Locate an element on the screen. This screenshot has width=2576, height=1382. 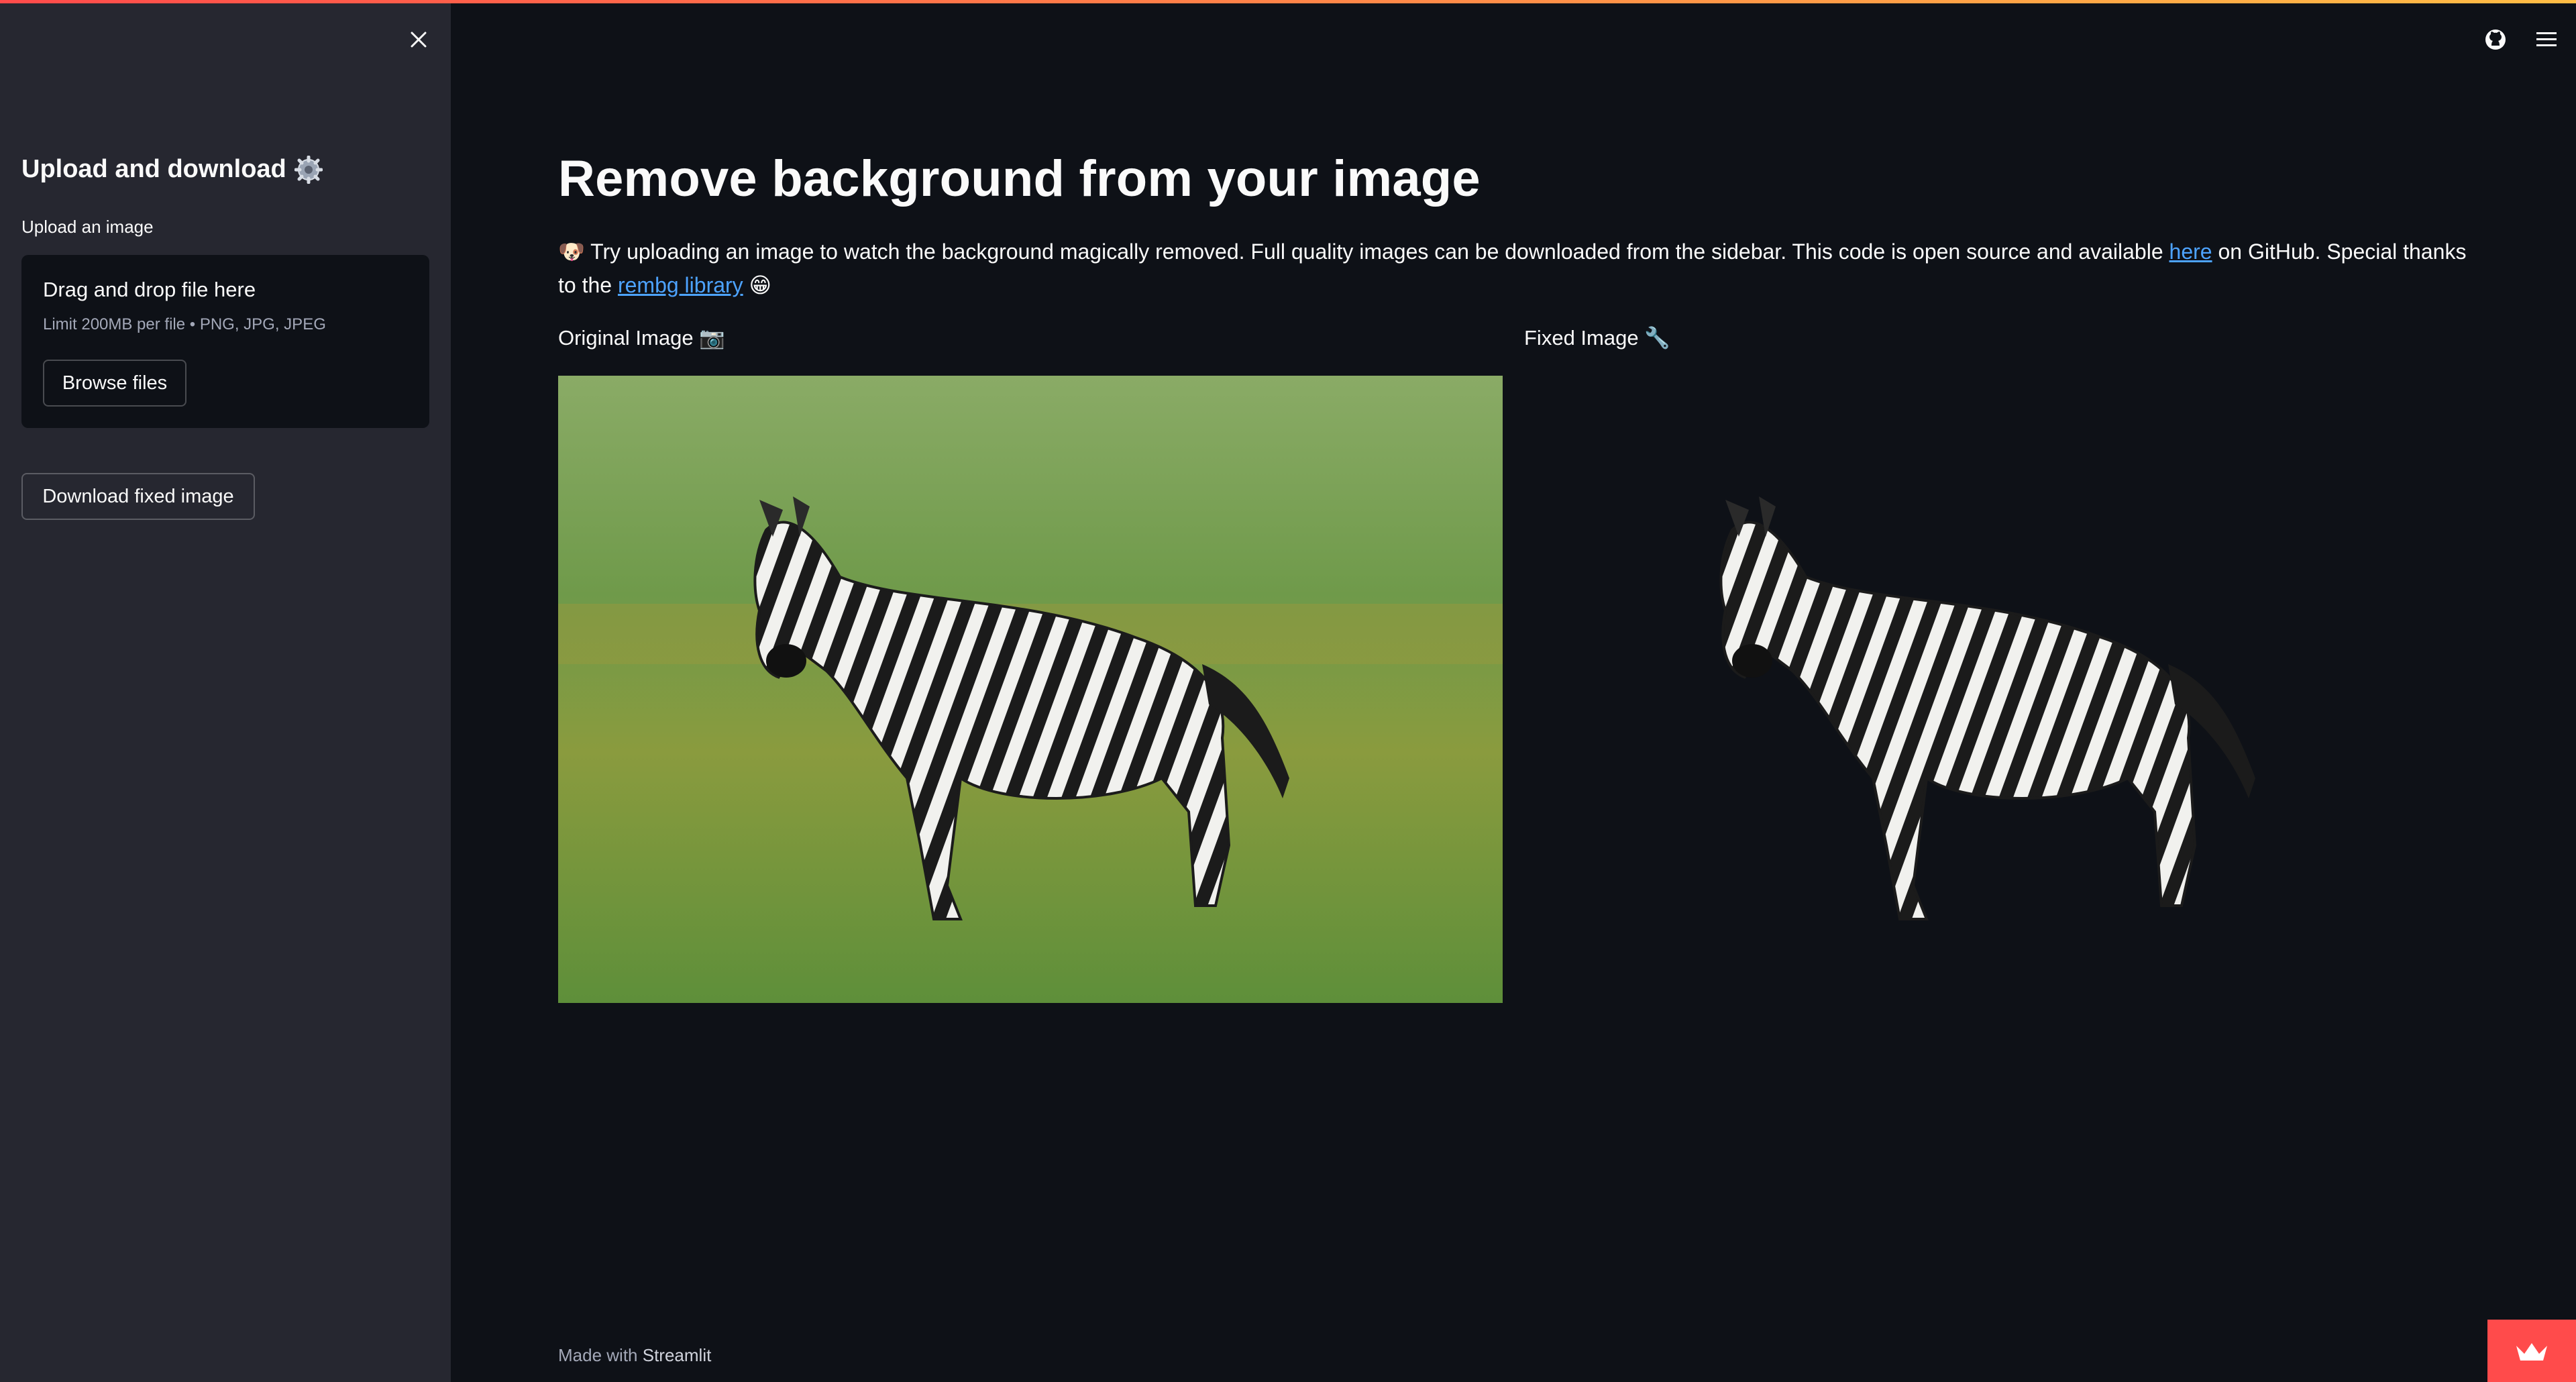
streamlit-link: Streamlit is located at coordinates (677, 1355).